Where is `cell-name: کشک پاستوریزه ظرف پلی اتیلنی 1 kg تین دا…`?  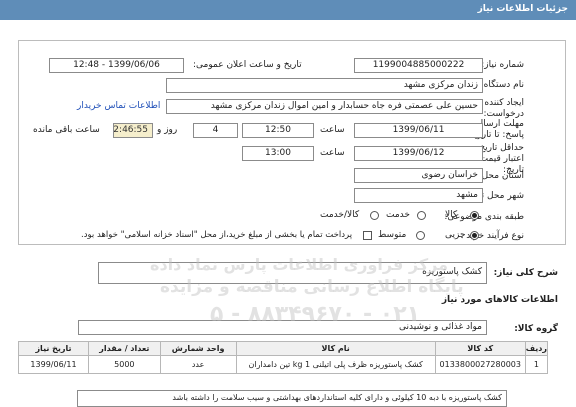 cell-name: کشک پاستوریزه ظرف پلی اتیلنی 1 kg تین دا… is located at coordinates (335, 364).